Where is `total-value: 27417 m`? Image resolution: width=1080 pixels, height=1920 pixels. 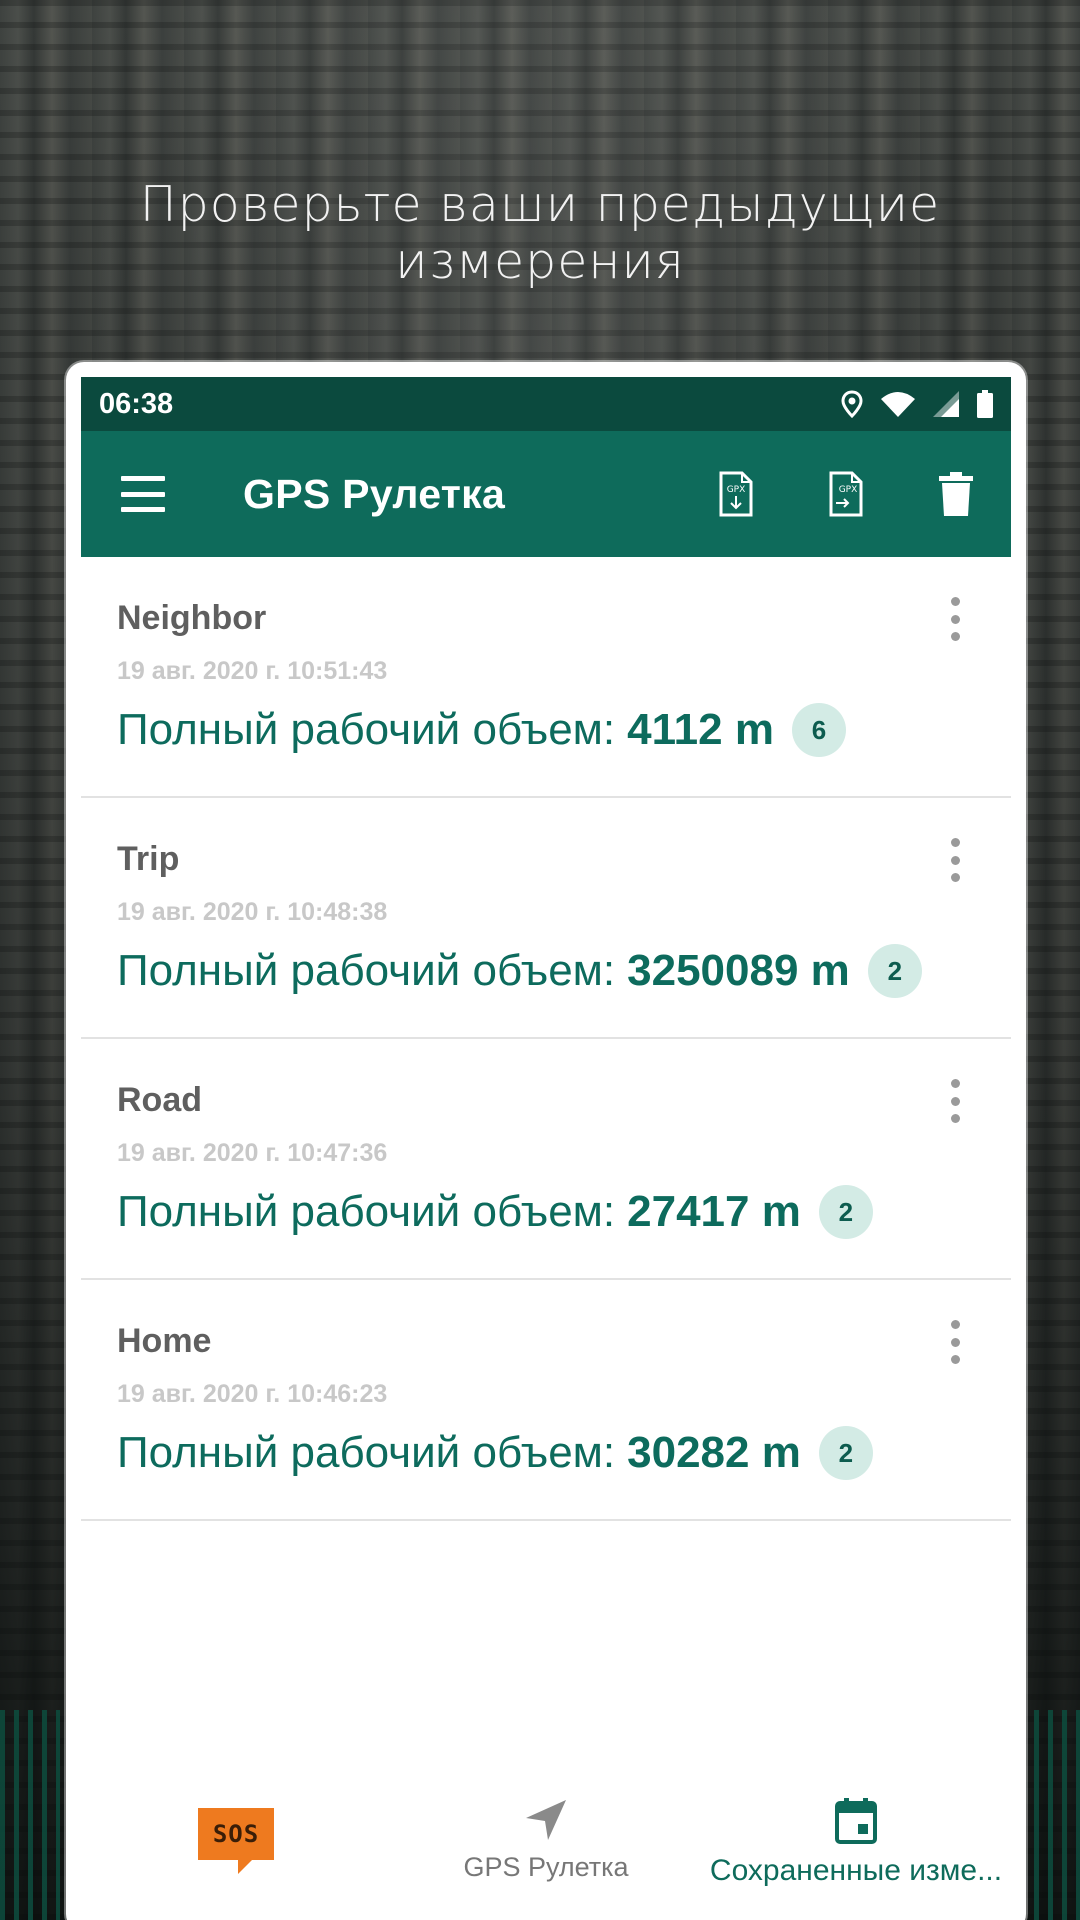 total-value: 27417 m is located at coordinates (714, 1211).